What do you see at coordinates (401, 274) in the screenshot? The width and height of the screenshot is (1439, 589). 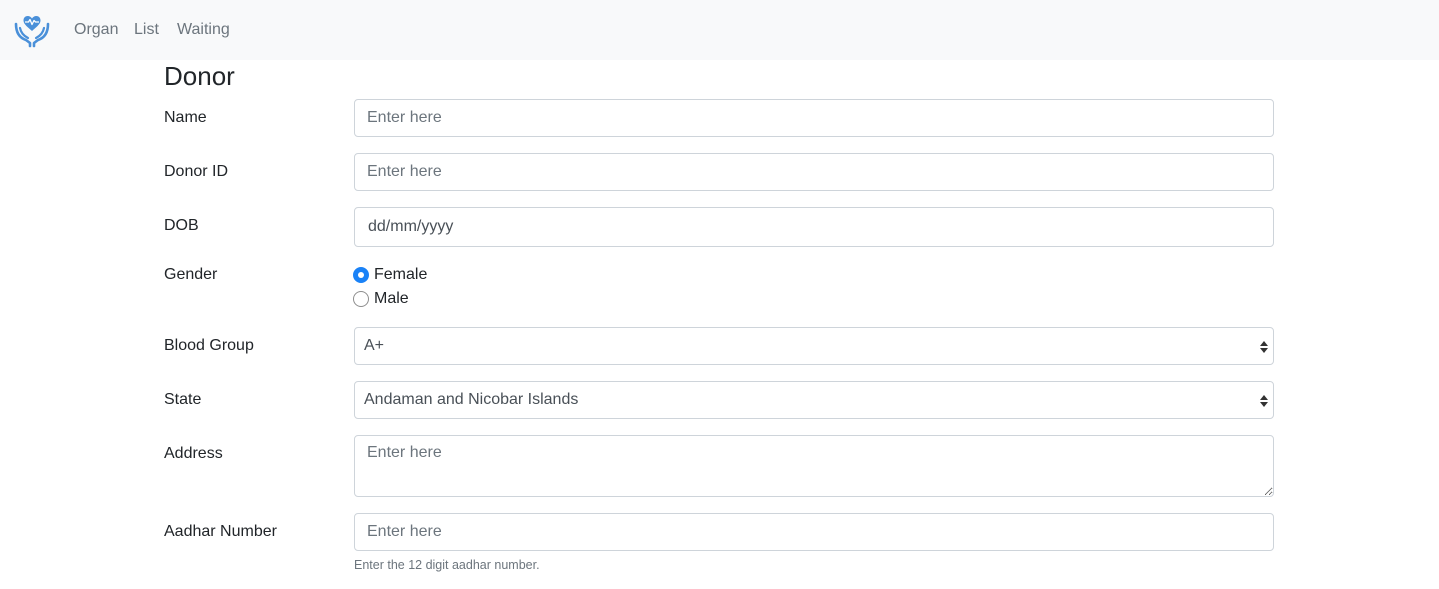 I see `gender-option-label: Female` at bounding box center [401, 274].